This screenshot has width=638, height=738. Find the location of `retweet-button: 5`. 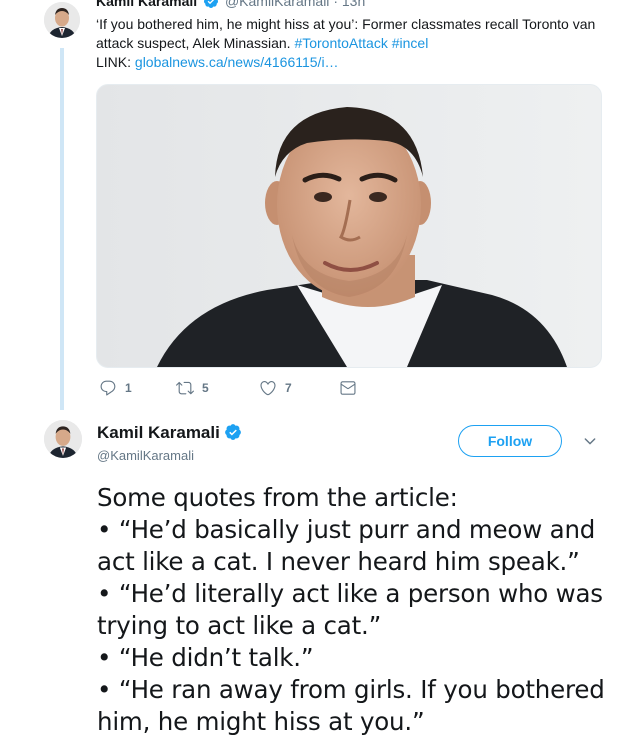

retweet-button: 5 is located at coordinates (192, 388).